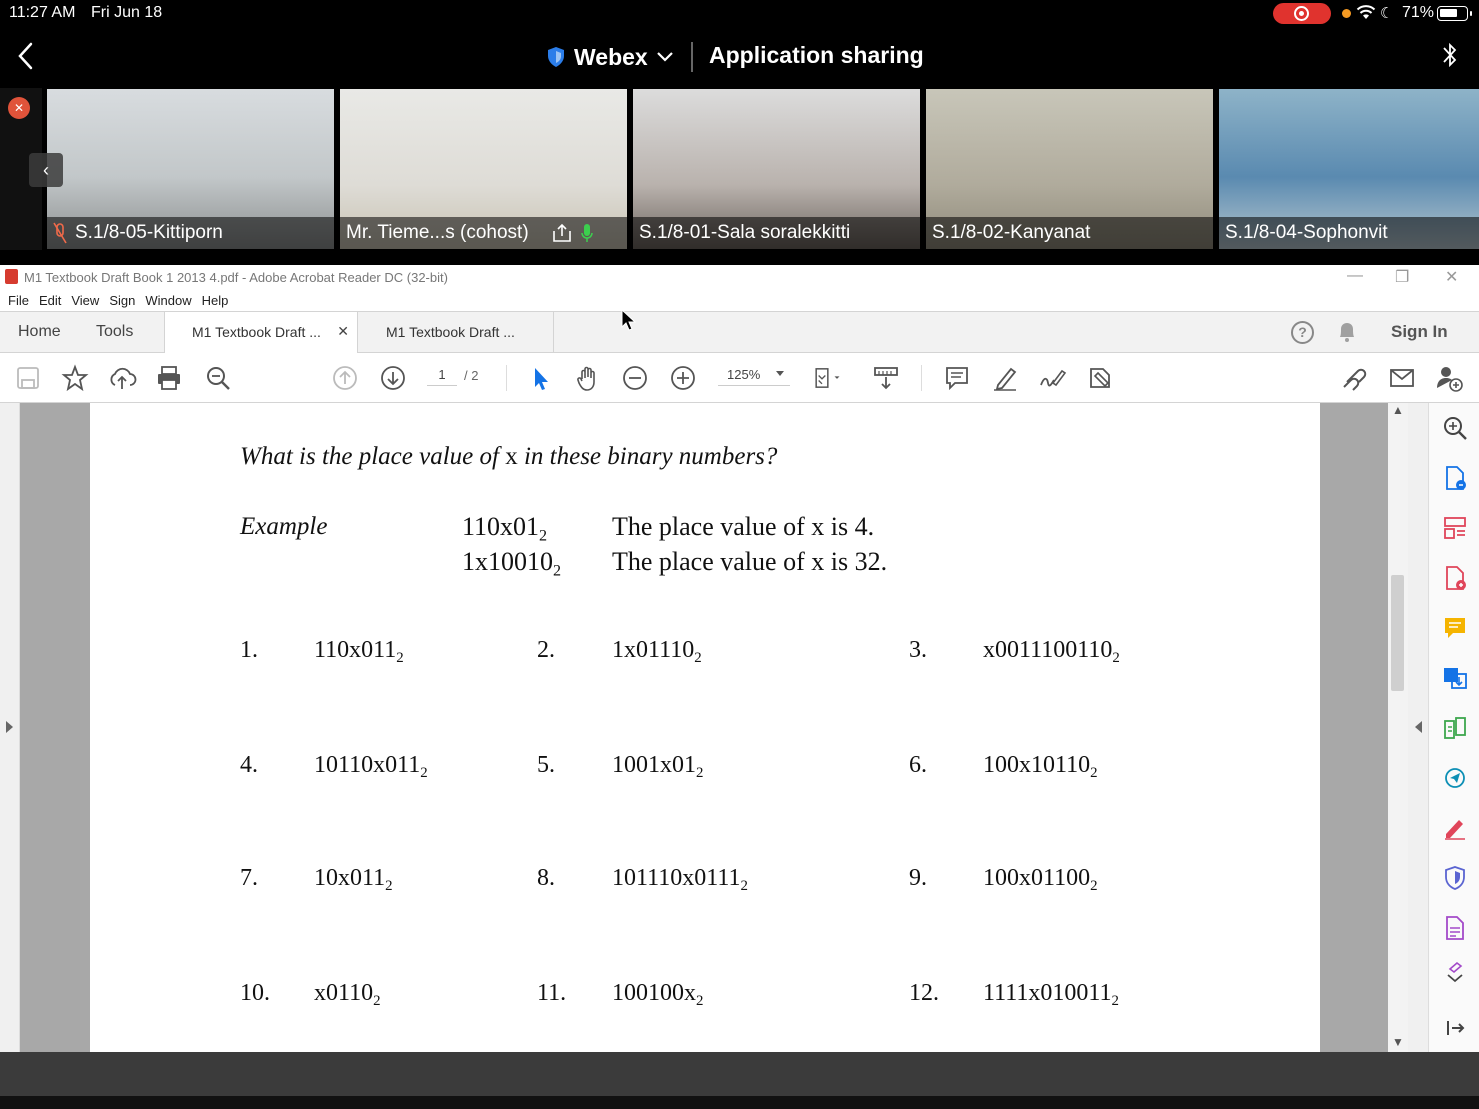  I want to click on scroll-up-arrow-icon: ▲, so click(1398, 410).